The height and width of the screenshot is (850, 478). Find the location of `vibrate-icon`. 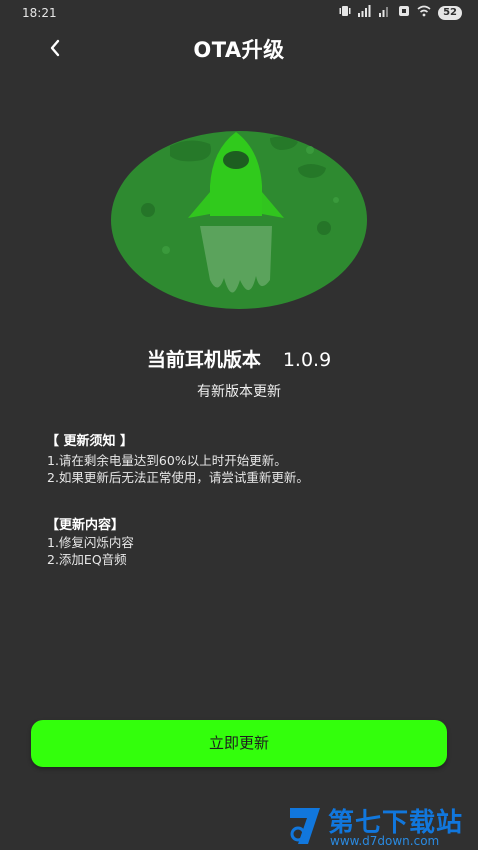

vibrate-icon is located at coordinates (345, 12).